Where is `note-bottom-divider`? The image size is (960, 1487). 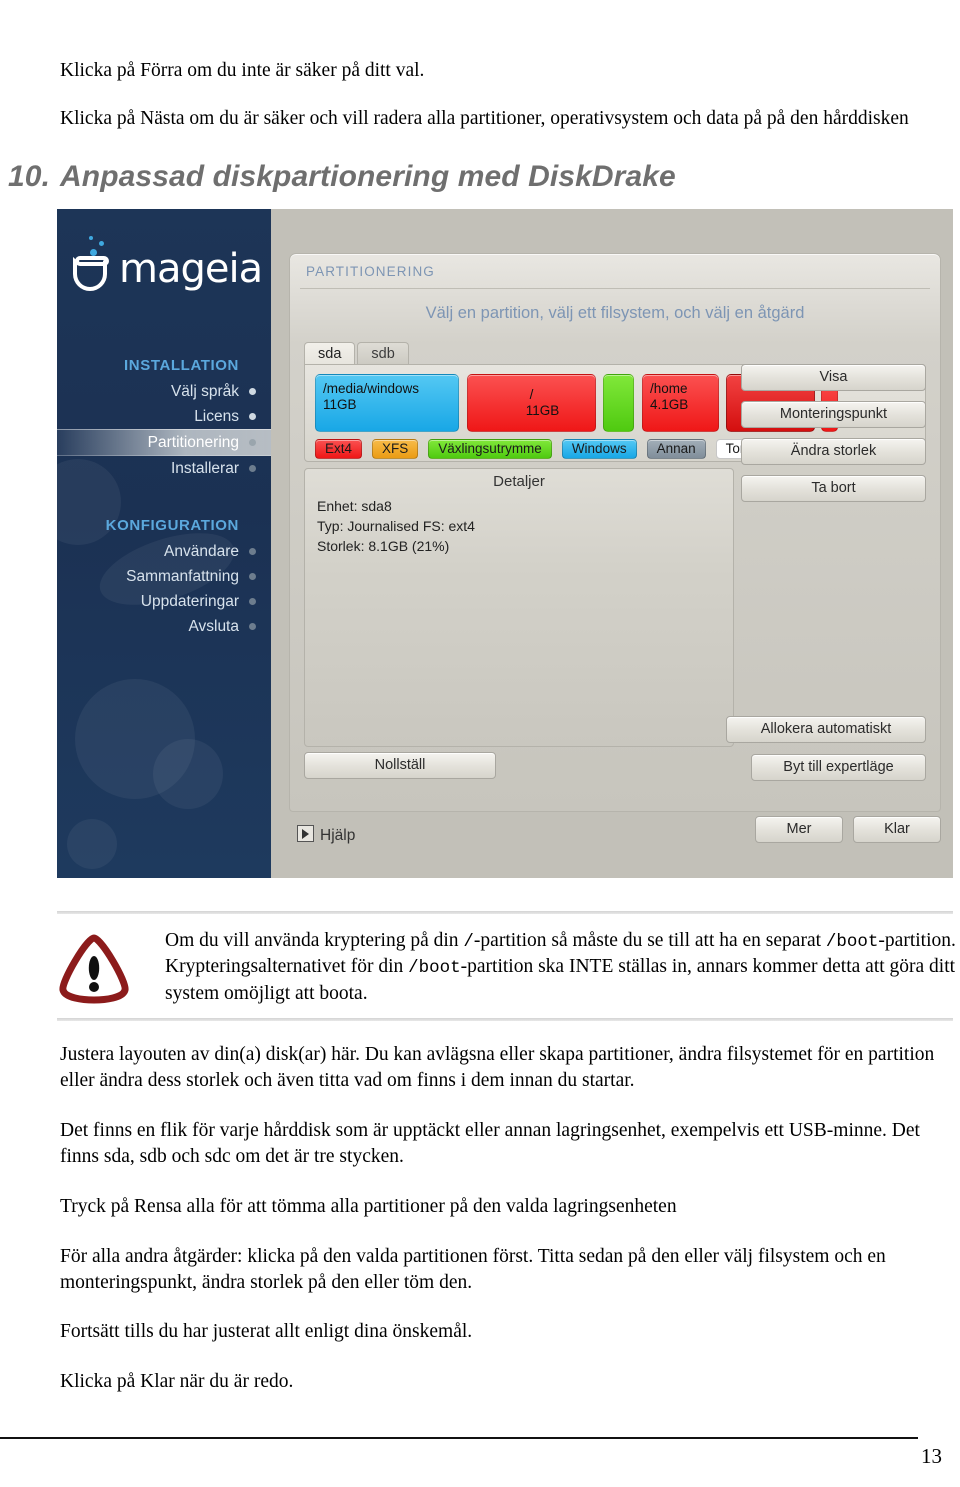
note-bottom-divider is located at coordinates (505, 1019).